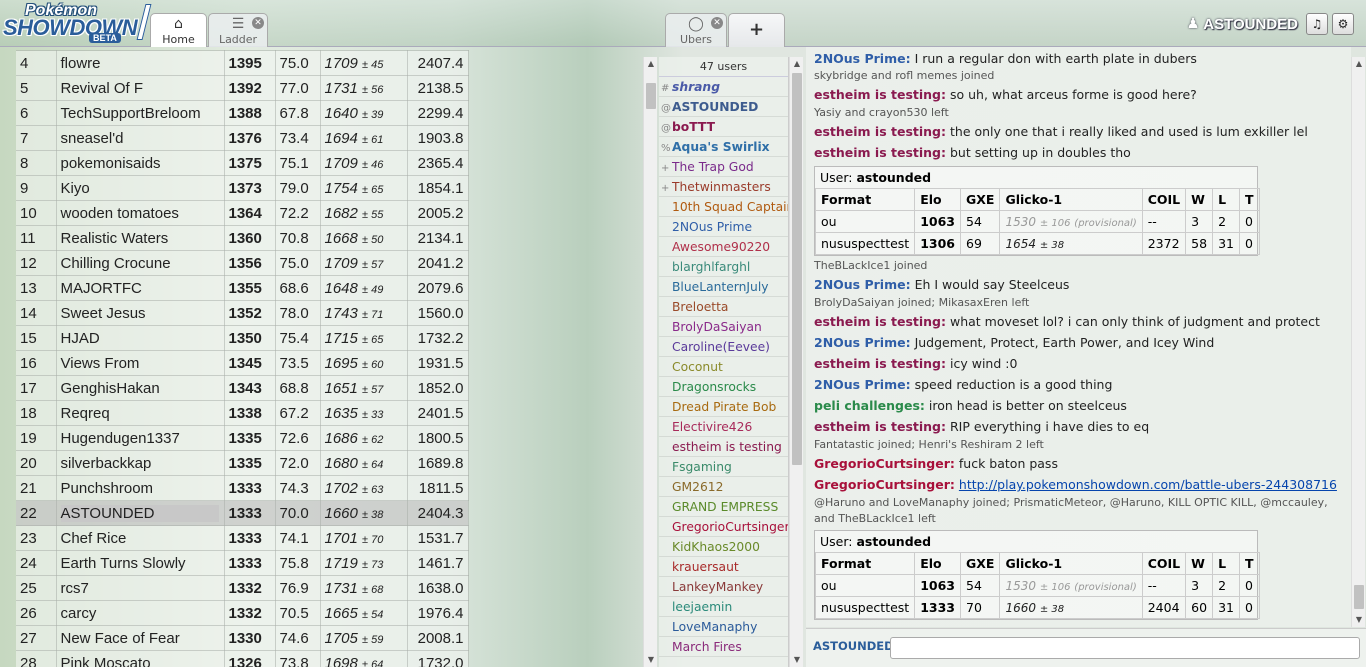  What do you see at coordinates (720, 287) in the screenshot?
I see `userlist-username: BlueLanternJuly` at bounding box center [720, 287].